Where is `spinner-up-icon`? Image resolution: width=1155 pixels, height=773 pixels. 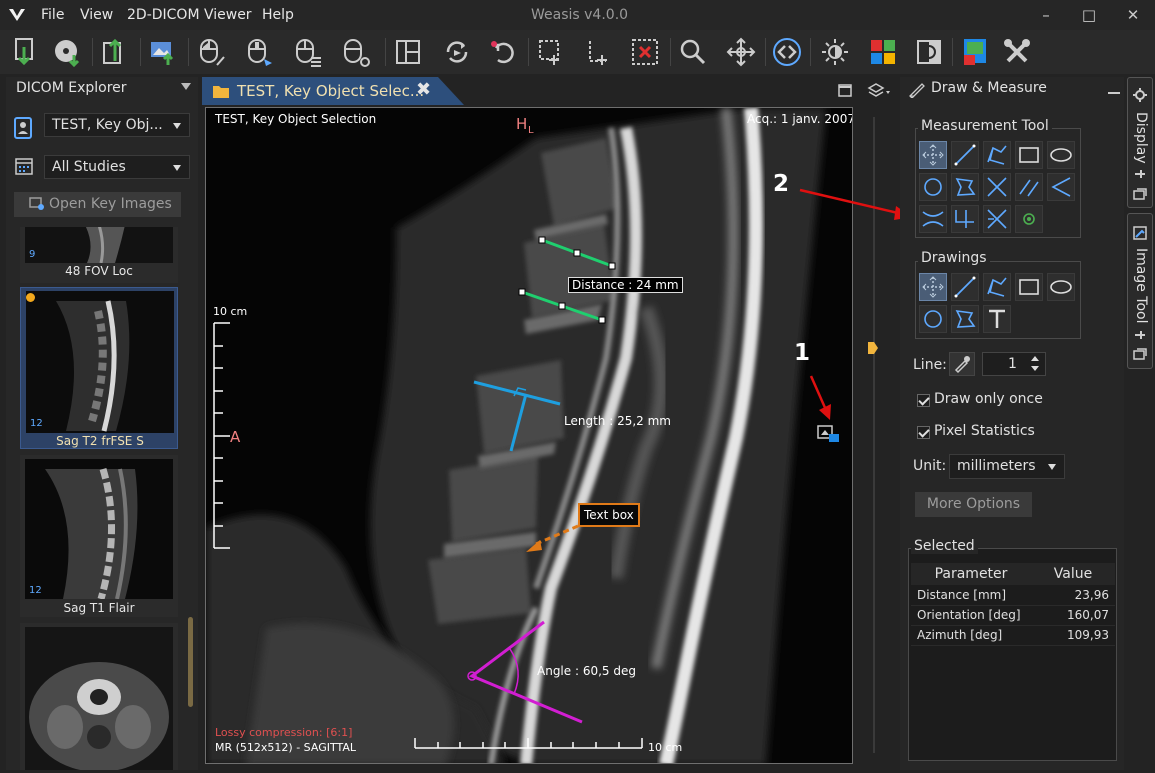
spinner-up-icon is located at coordinates (1035, 358).